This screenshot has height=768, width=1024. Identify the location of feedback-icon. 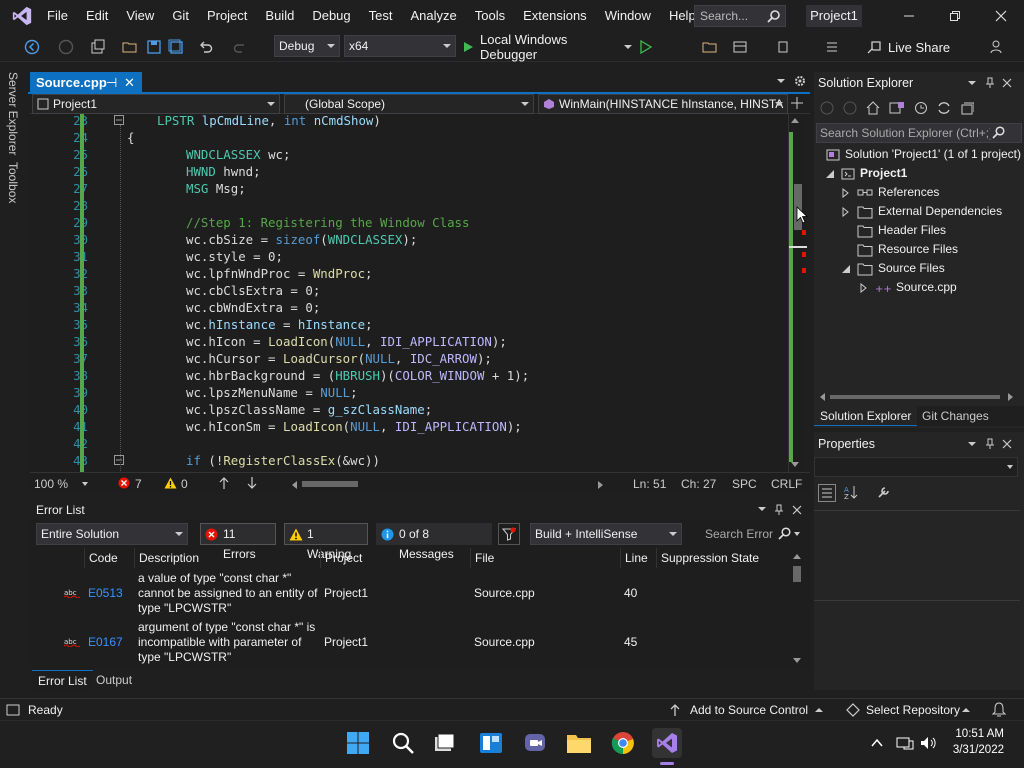
(996, 47).